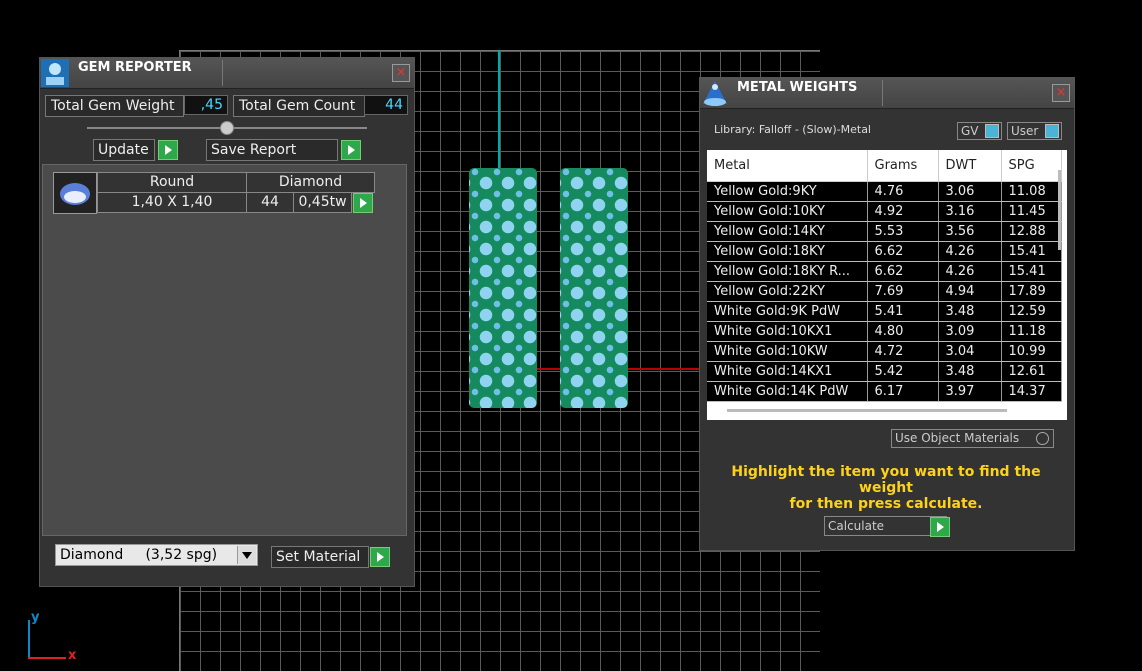 This screenshot has width=1142, height=671. Describe the element at coordinates (168, 150) in the screenshot. I see `update-play-icon` at that location.